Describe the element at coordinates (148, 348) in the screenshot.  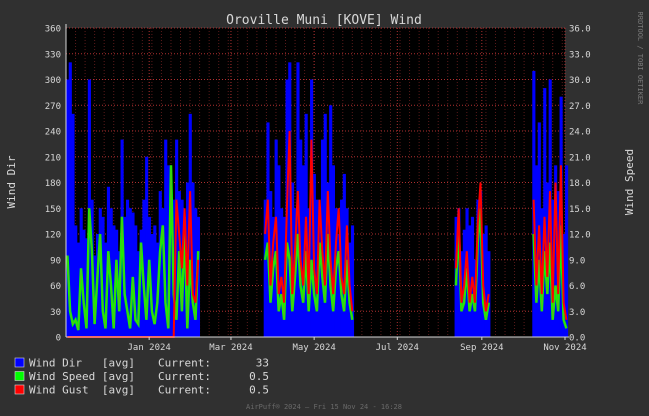
I see `x-tick-label: Jan 2024` at that location.